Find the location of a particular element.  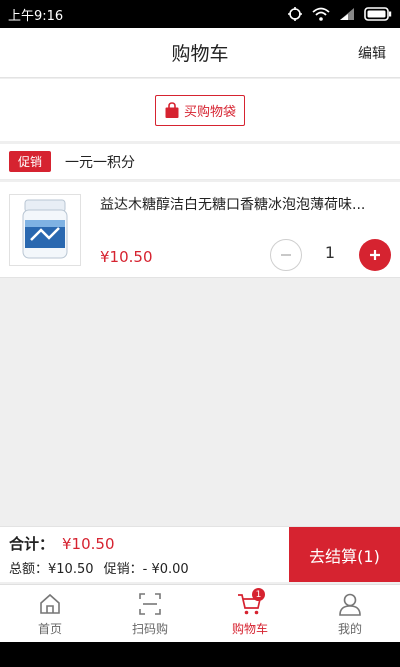

increase-quantity-button is located at coordinates (375, 255).